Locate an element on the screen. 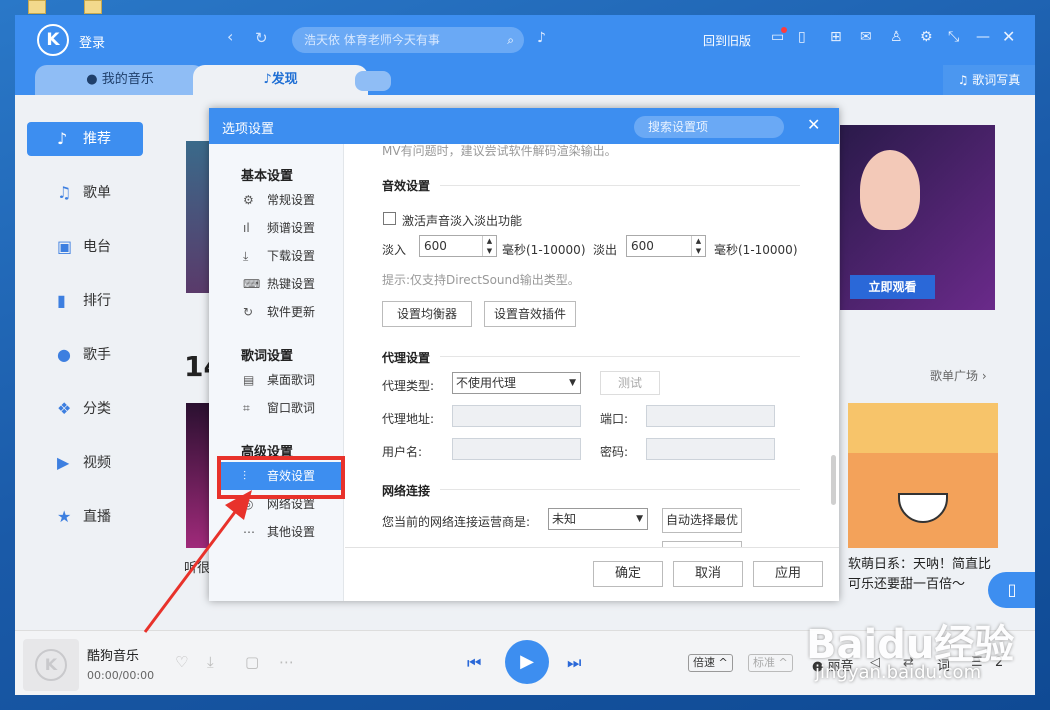 The height and width of the screenshot is (710, 1050). watch-now-button: 立即观看 is located at coordinates (892, 287).